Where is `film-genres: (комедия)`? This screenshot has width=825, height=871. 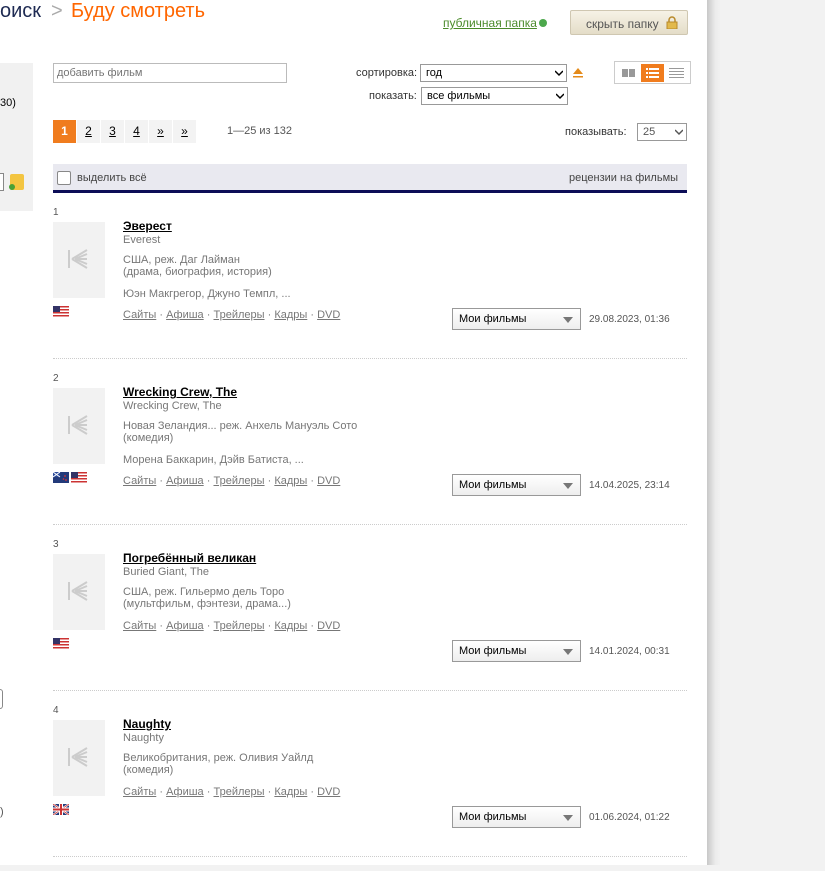
film-genres: (комедия) is located at coordinates (148, 438).